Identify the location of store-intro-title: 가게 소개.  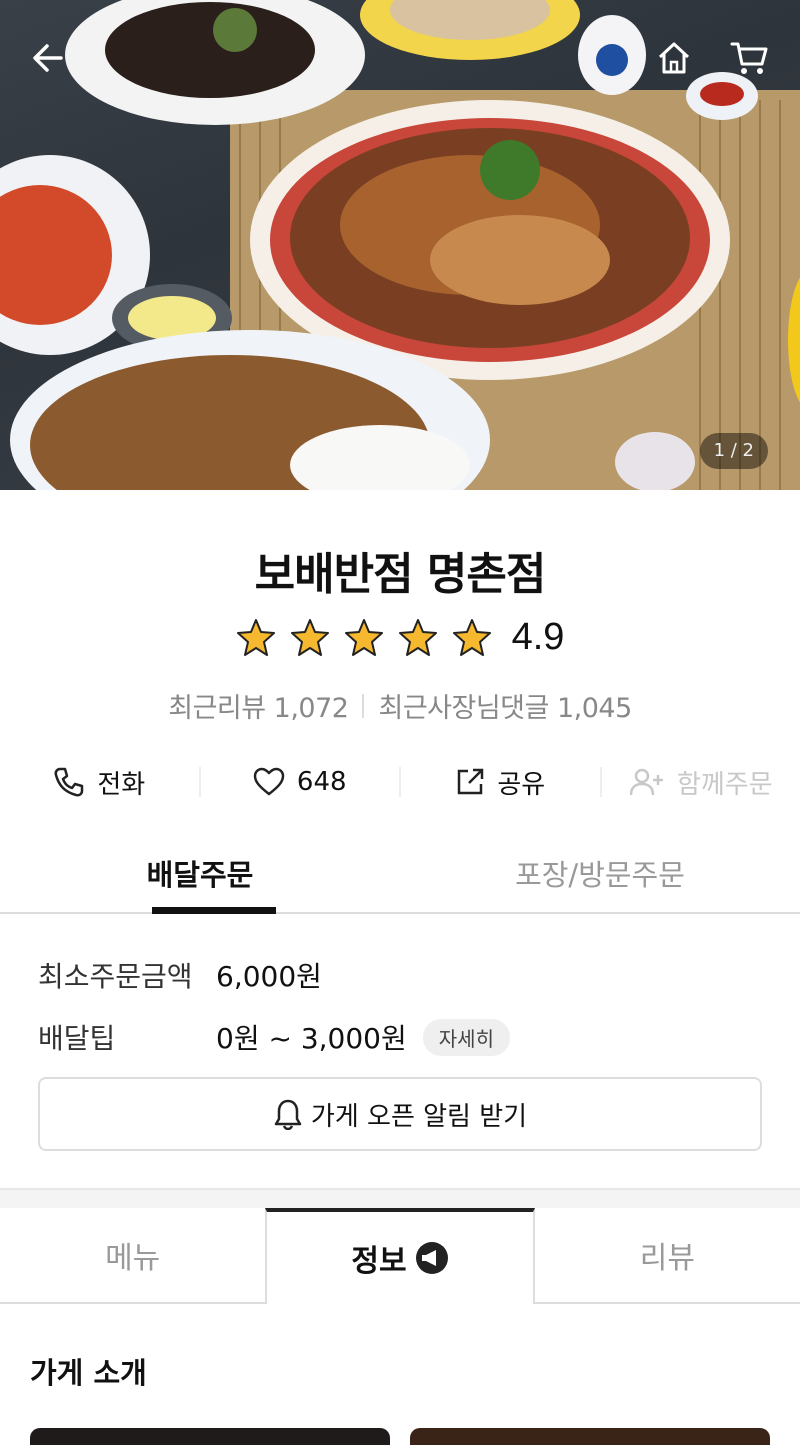
(88, 1373).